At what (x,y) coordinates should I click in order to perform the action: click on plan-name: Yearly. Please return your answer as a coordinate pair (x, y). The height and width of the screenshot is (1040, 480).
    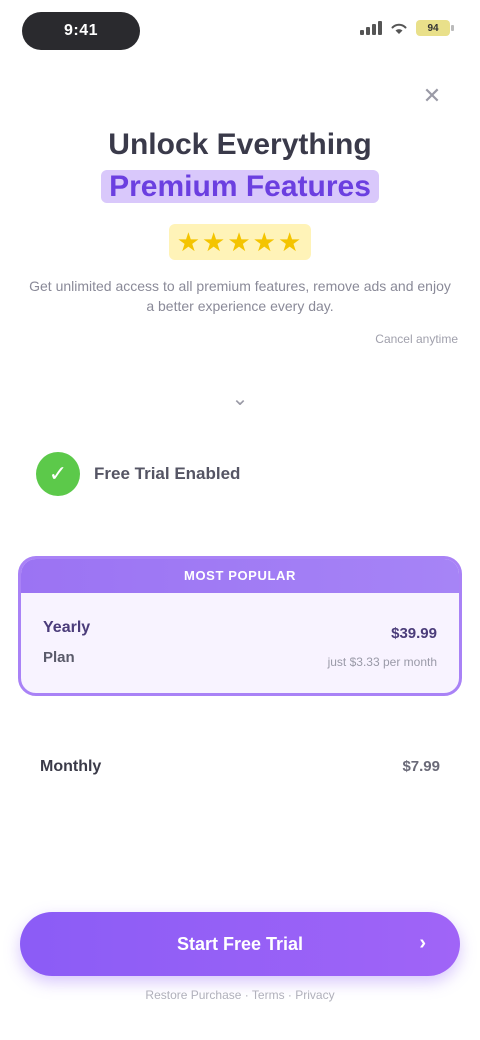
    Looking at the image, I should click on (67, 627).